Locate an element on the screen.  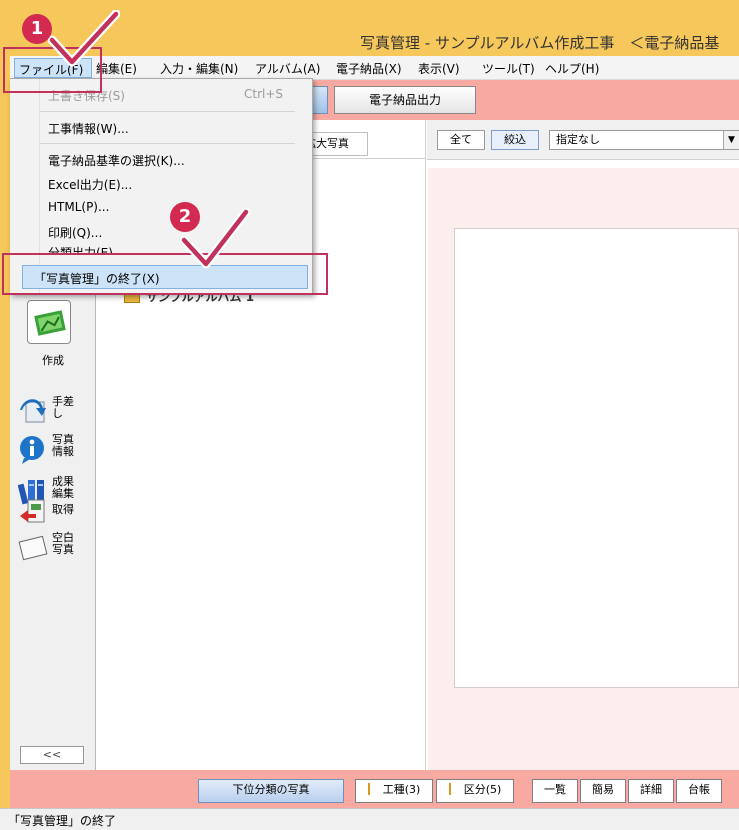
filter-select-value: 指定なし is located at coordinates (578, 139).